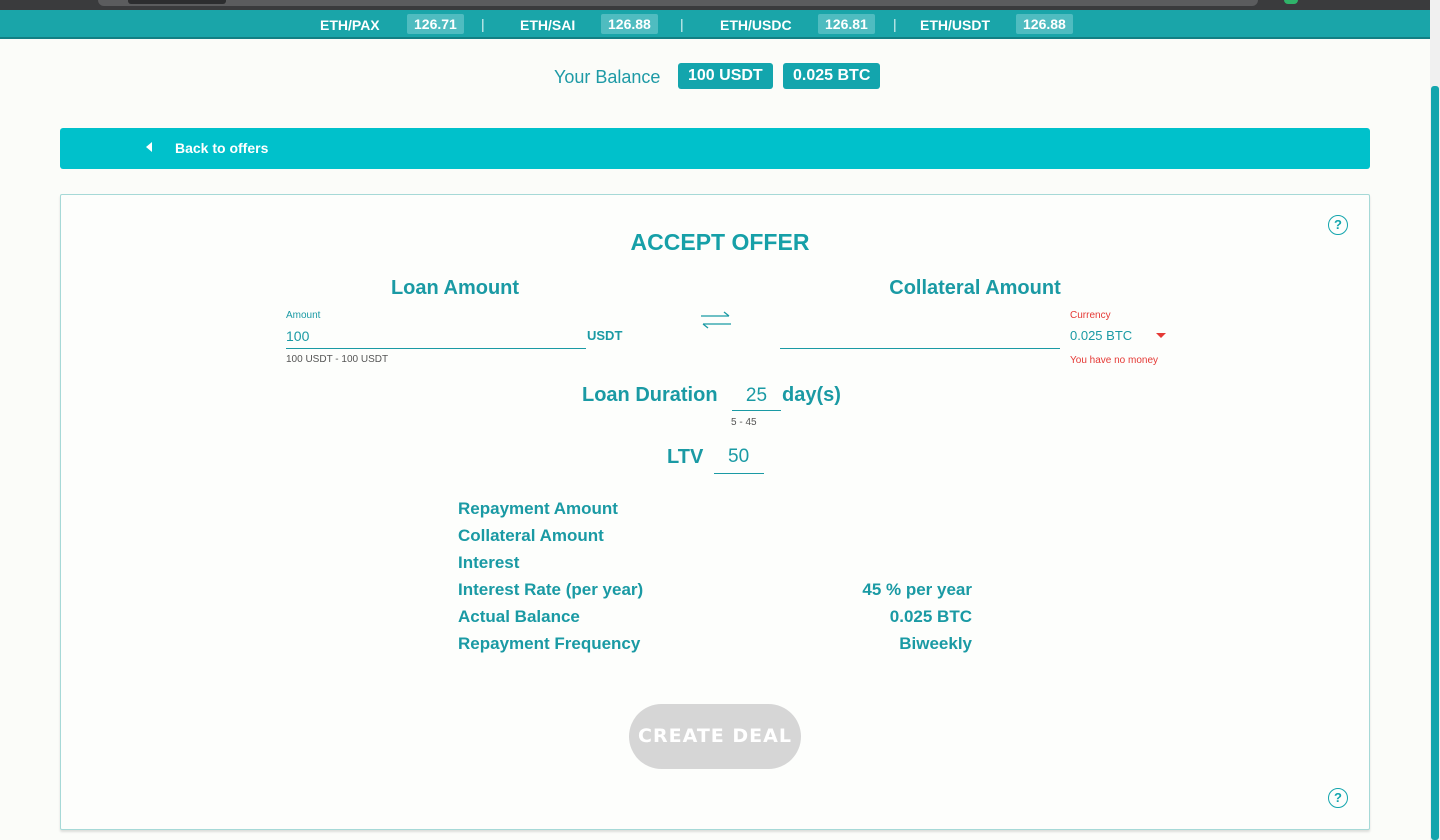 This screenshot has width=1440, height=840. I want to click on scrollbar, so click(1435, 420).